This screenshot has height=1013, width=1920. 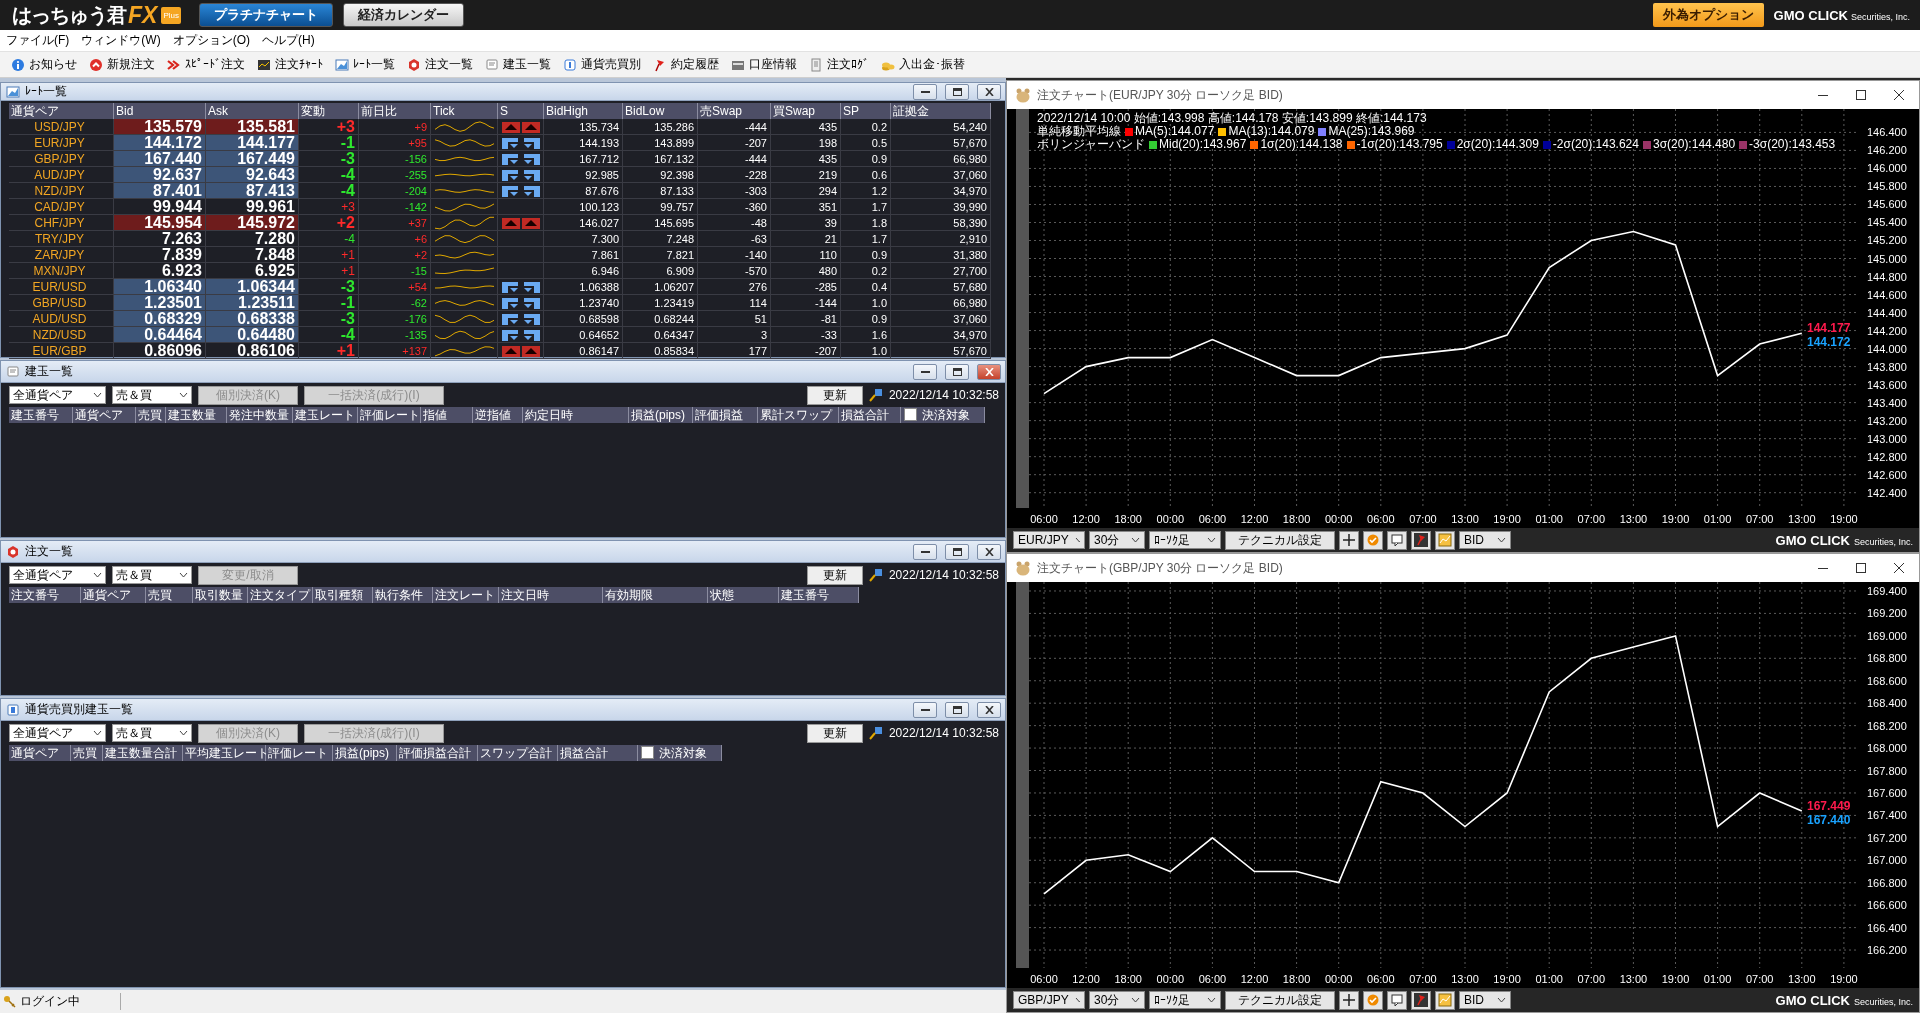 What do you see at coordinates (206, 64) in the screenshot?
I see `toolbar-button: ｽﾋﾟｰﾄﾞ注文` at bounding box center [206, 64].